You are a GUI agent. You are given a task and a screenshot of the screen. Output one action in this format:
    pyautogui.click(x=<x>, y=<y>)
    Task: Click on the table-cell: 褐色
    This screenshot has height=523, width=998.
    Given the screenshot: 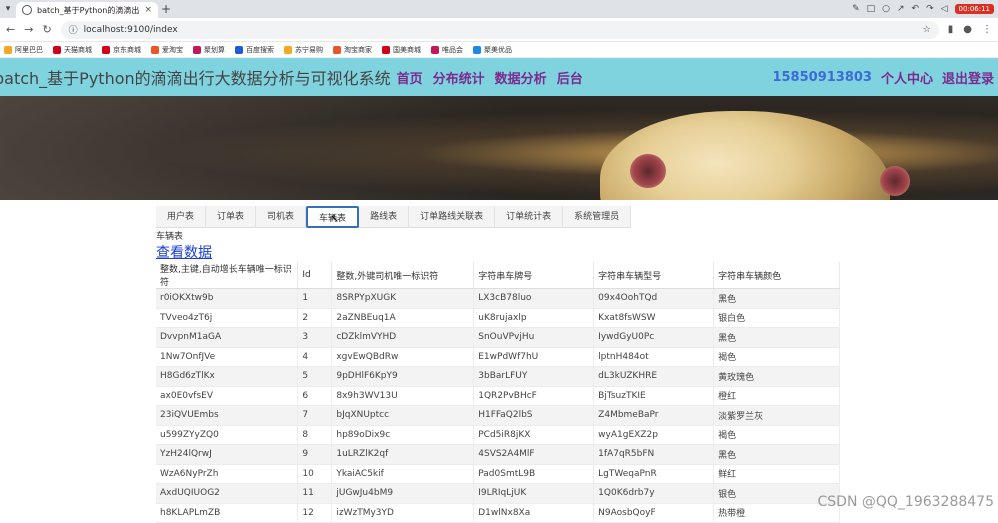 What is the action you would take?
    pyautogui.click(x=777, y=435)
    